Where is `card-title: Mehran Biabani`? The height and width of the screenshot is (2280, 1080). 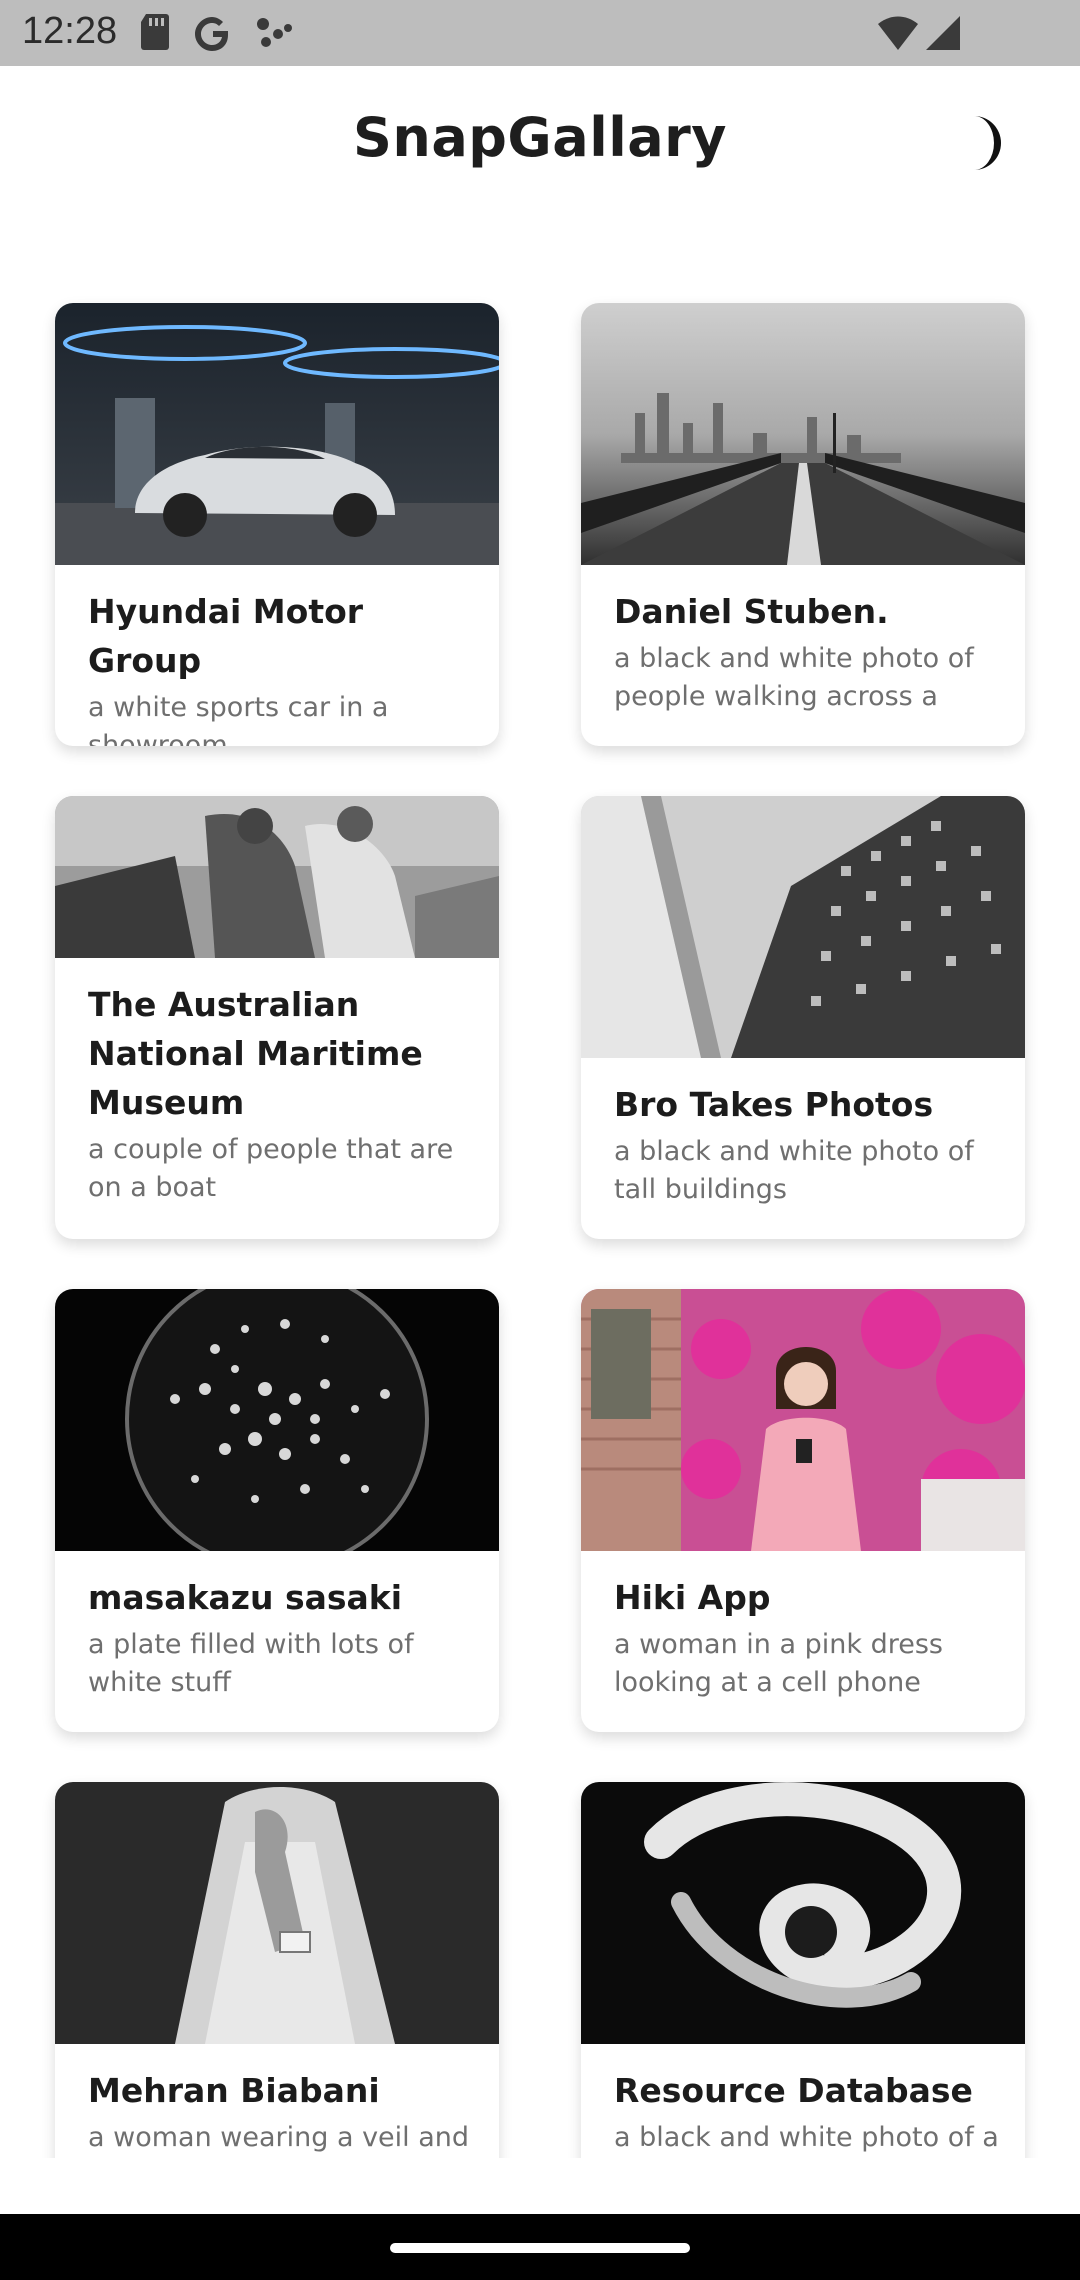 card-title: Mehran Biabani is located at coordinates (234, 2090).